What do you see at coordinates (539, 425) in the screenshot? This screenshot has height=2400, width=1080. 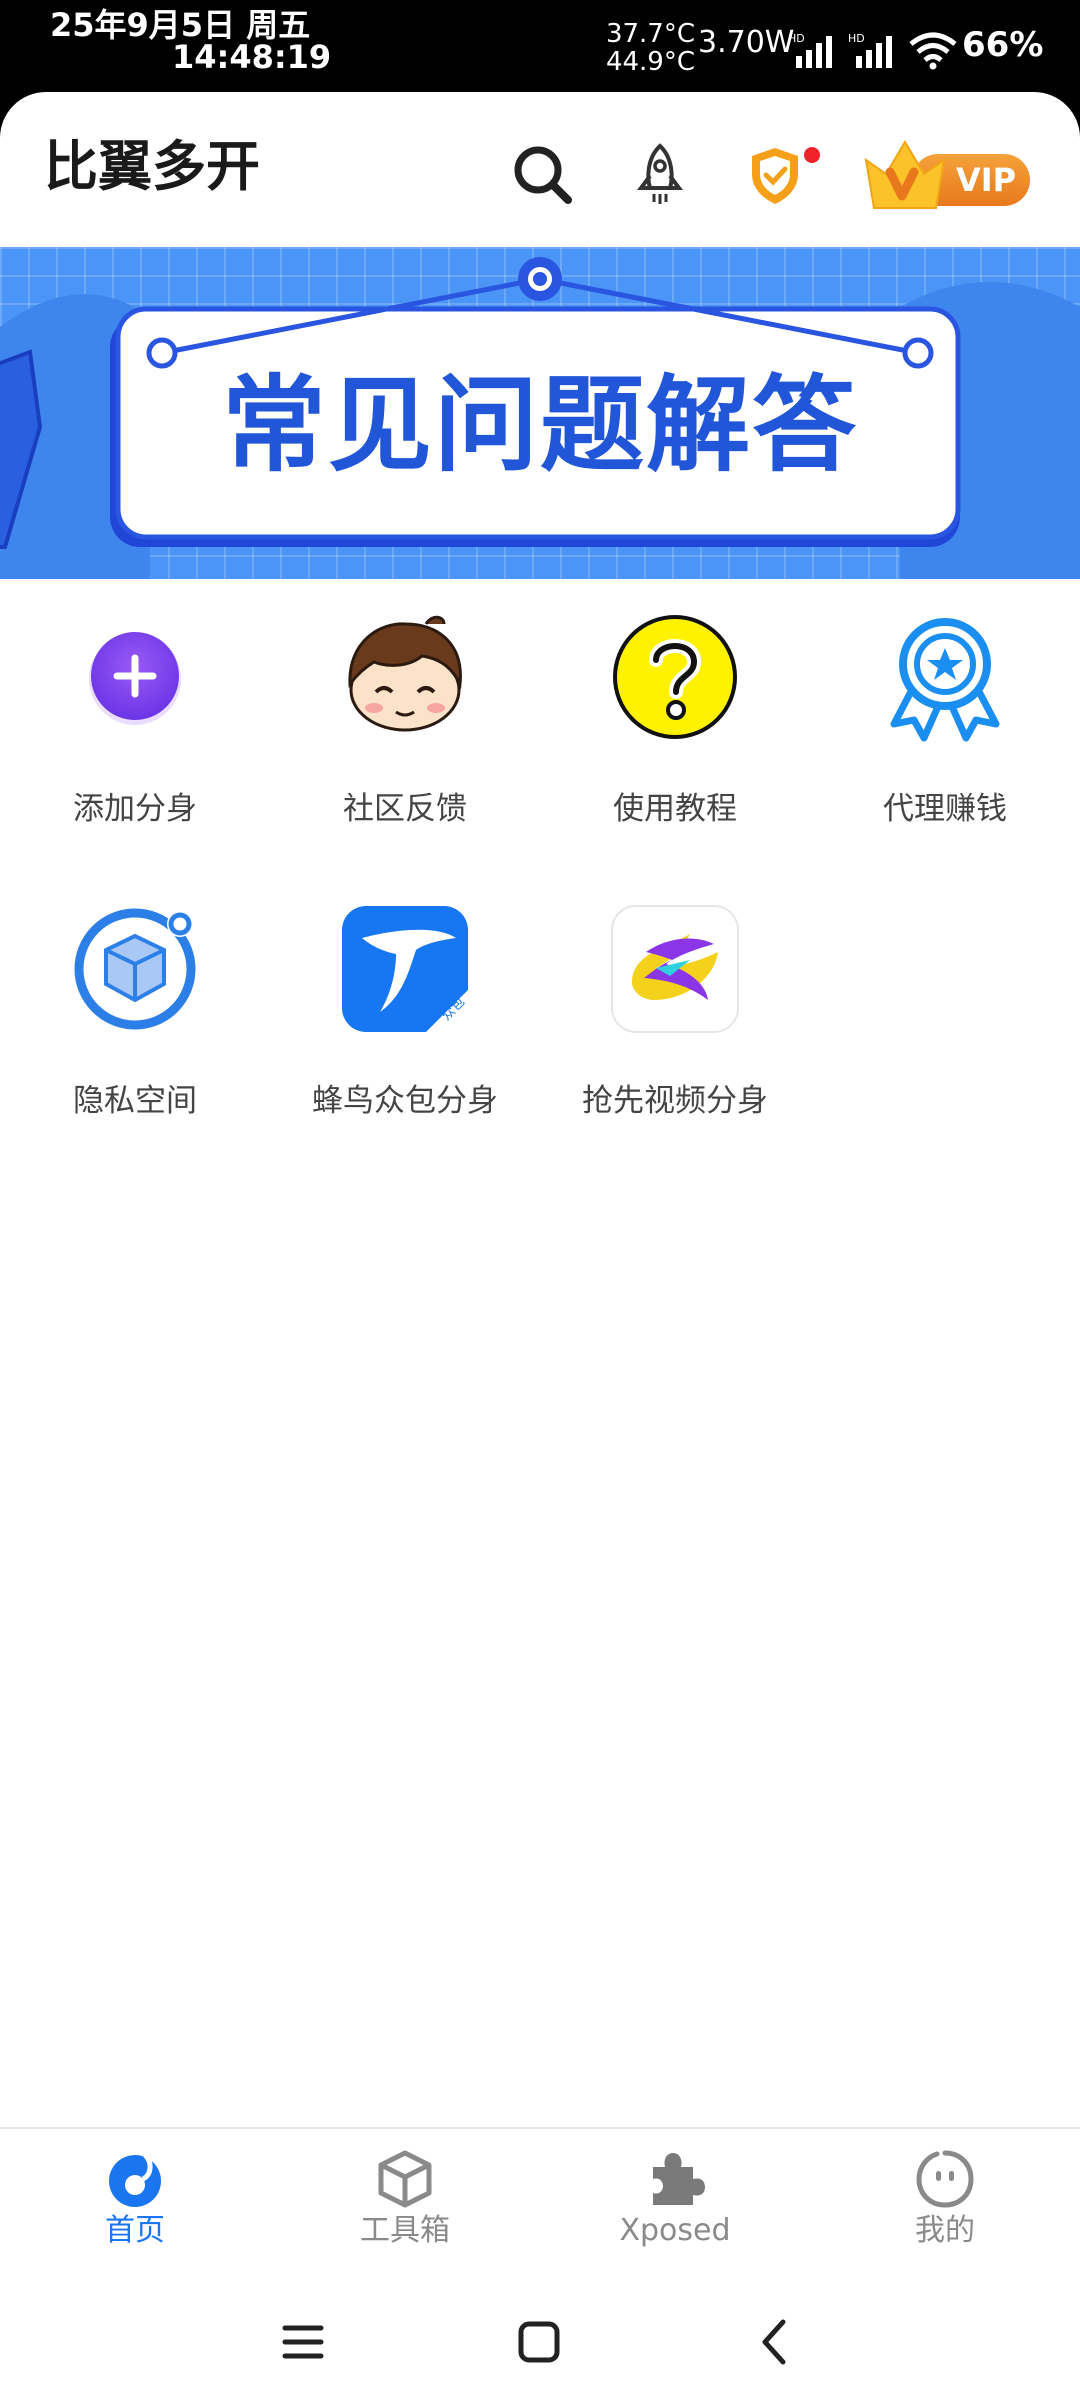 I see `banner-title: 常见问题解答` at bounding box center [539, 425].